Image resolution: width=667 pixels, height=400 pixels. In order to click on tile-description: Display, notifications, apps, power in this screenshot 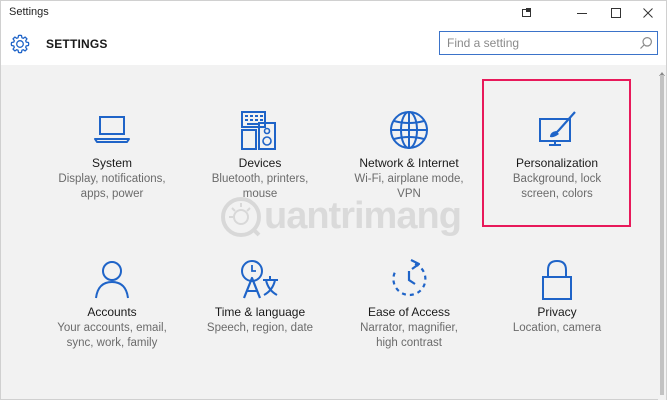, I will do `click(112, 187)`.